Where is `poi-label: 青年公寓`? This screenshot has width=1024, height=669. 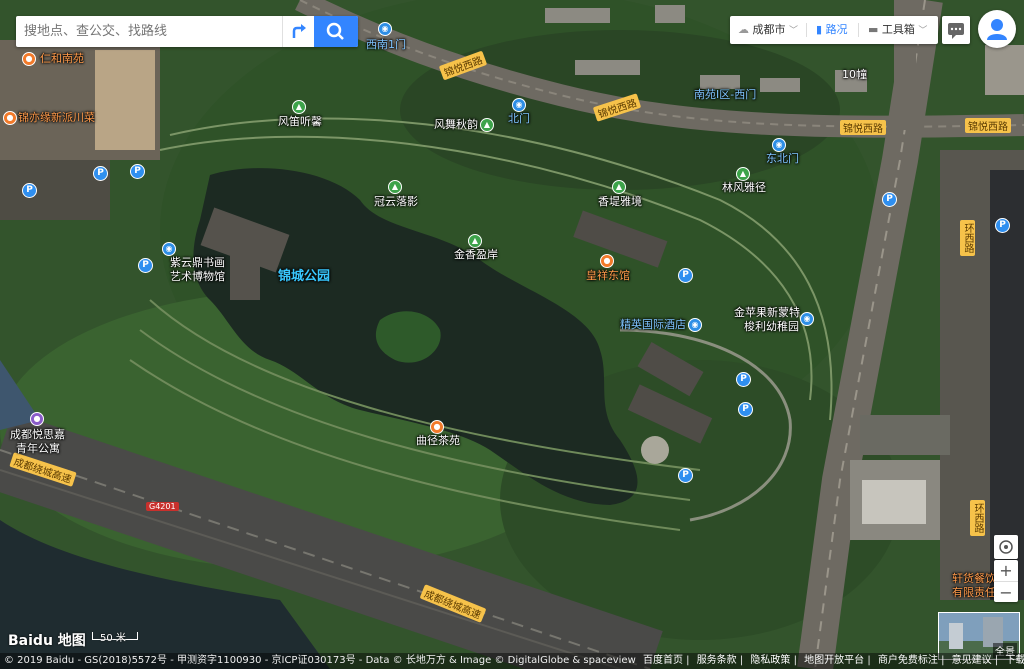
poi-label: 青年公寓 is located at coordinates (38, 449).